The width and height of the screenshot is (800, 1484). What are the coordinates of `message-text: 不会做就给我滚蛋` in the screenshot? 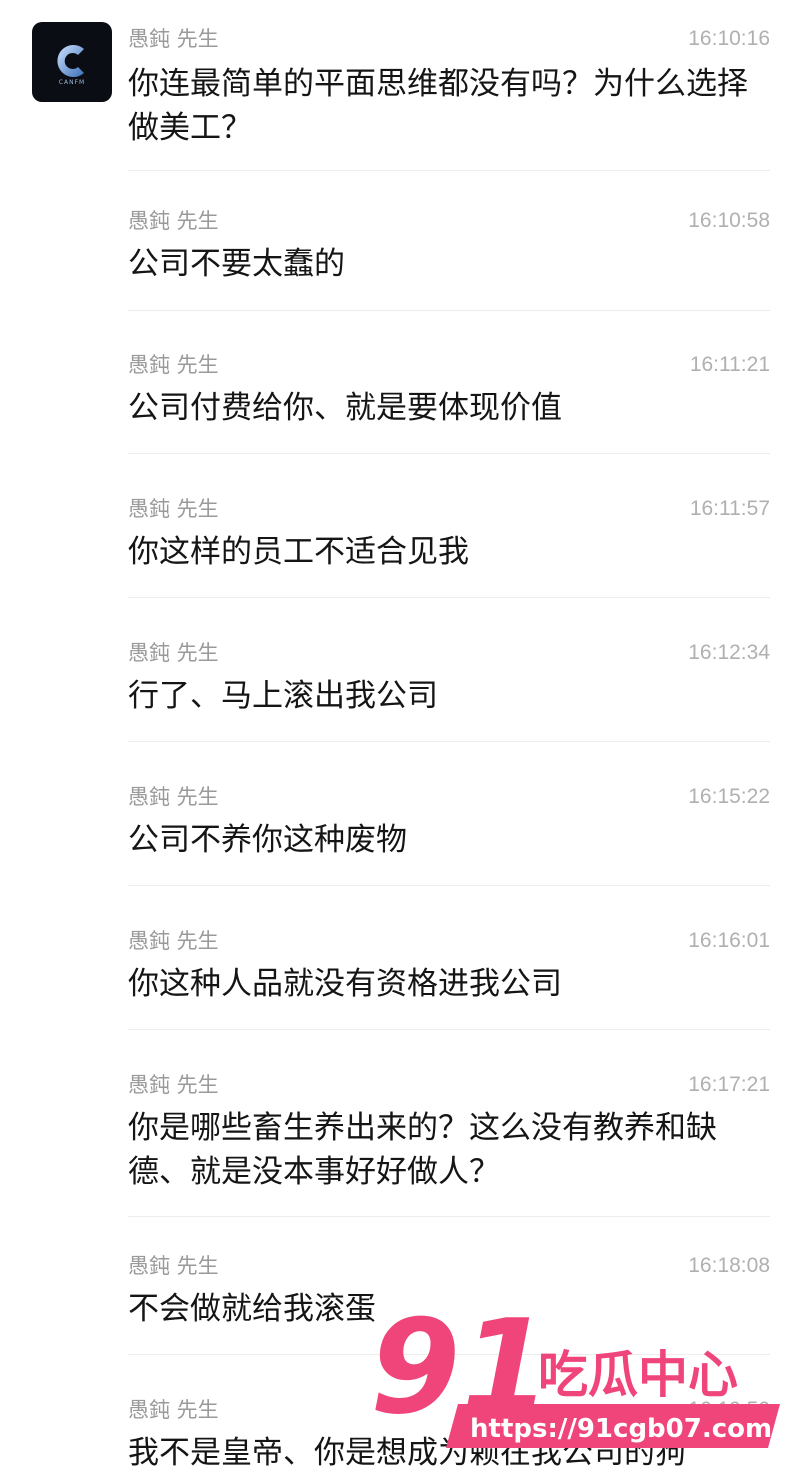 It's located at (252, 1309).